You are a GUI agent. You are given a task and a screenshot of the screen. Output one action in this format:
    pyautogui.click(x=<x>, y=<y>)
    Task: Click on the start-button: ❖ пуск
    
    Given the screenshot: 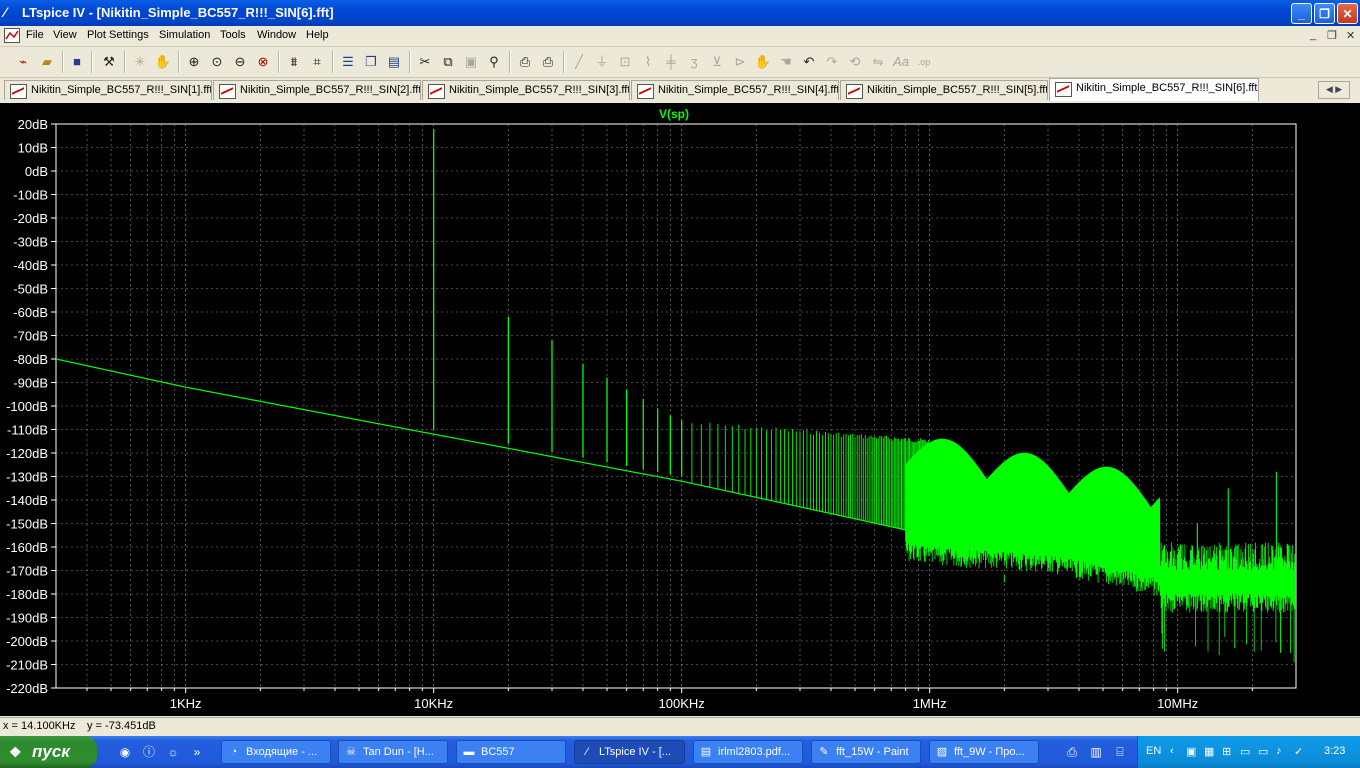 What is the action you would take?
    pyautogui.click(x=48, y=752)
    